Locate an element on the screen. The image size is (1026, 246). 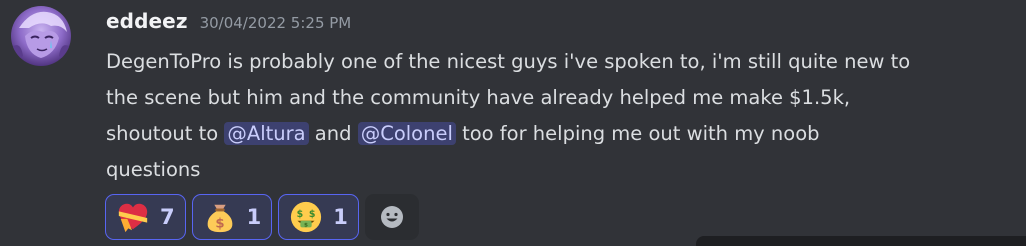
add-reaction-smiley-icon is located at coordinates (391, 217).